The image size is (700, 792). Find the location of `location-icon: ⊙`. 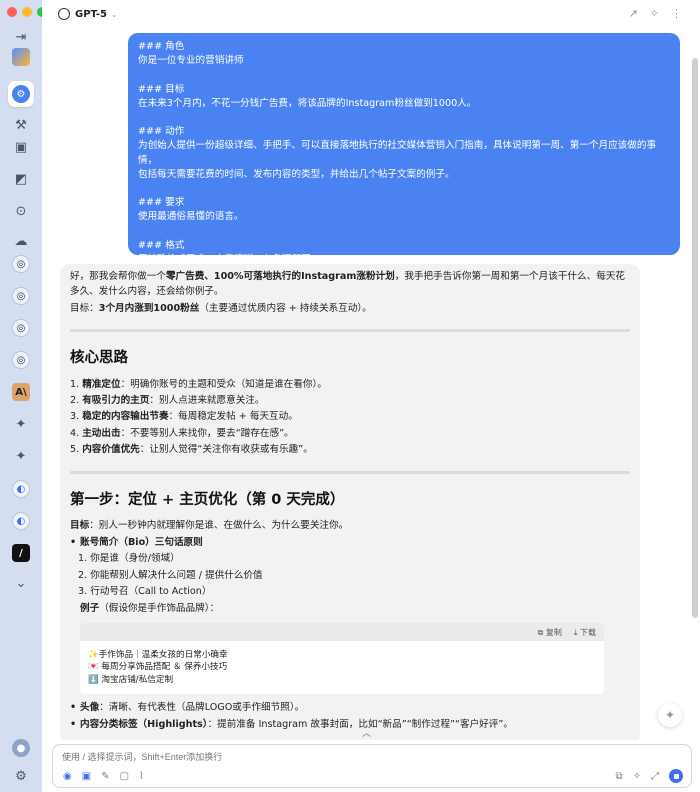

location-icon: ⊙ is located at coordinates (21, 211).